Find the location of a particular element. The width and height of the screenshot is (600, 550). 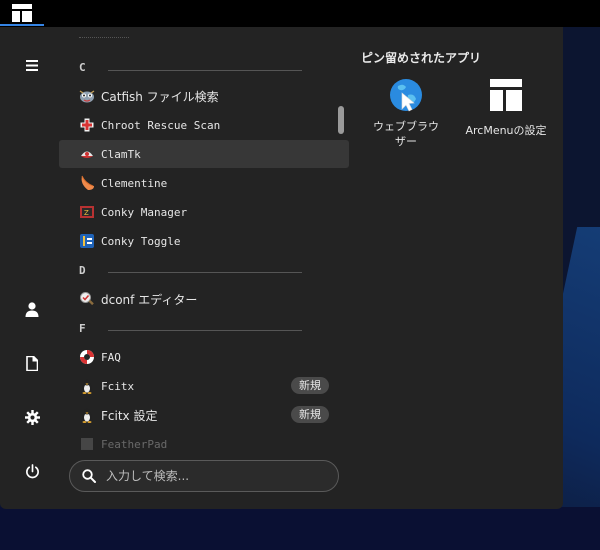

app-label: FeatherPad is located at coordinates (134, 444).